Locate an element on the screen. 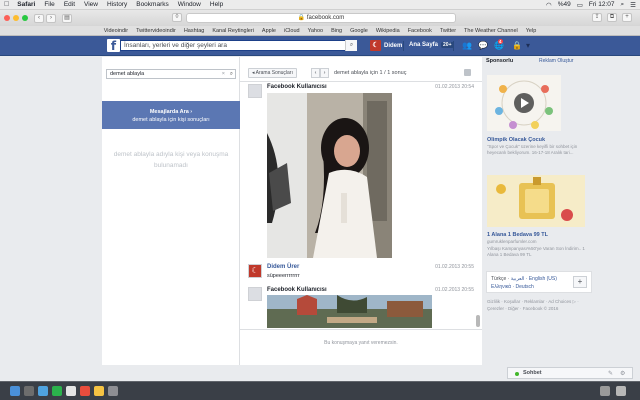  menu-history: History is located at coordinates (117, 4).